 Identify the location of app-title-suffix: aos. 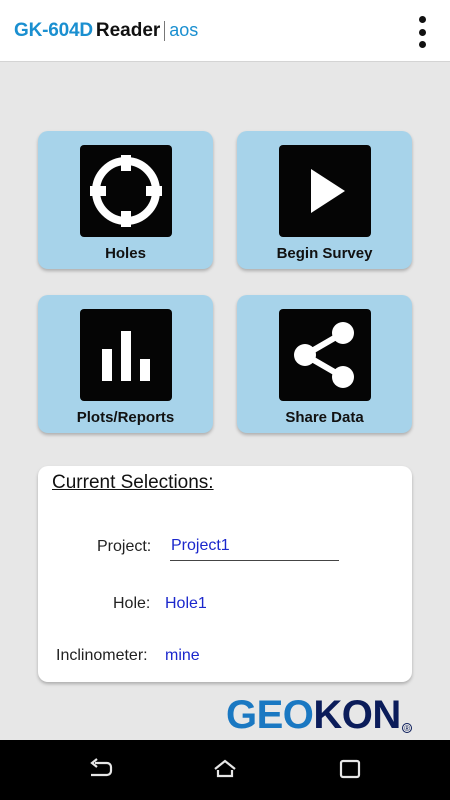
(184, 30).